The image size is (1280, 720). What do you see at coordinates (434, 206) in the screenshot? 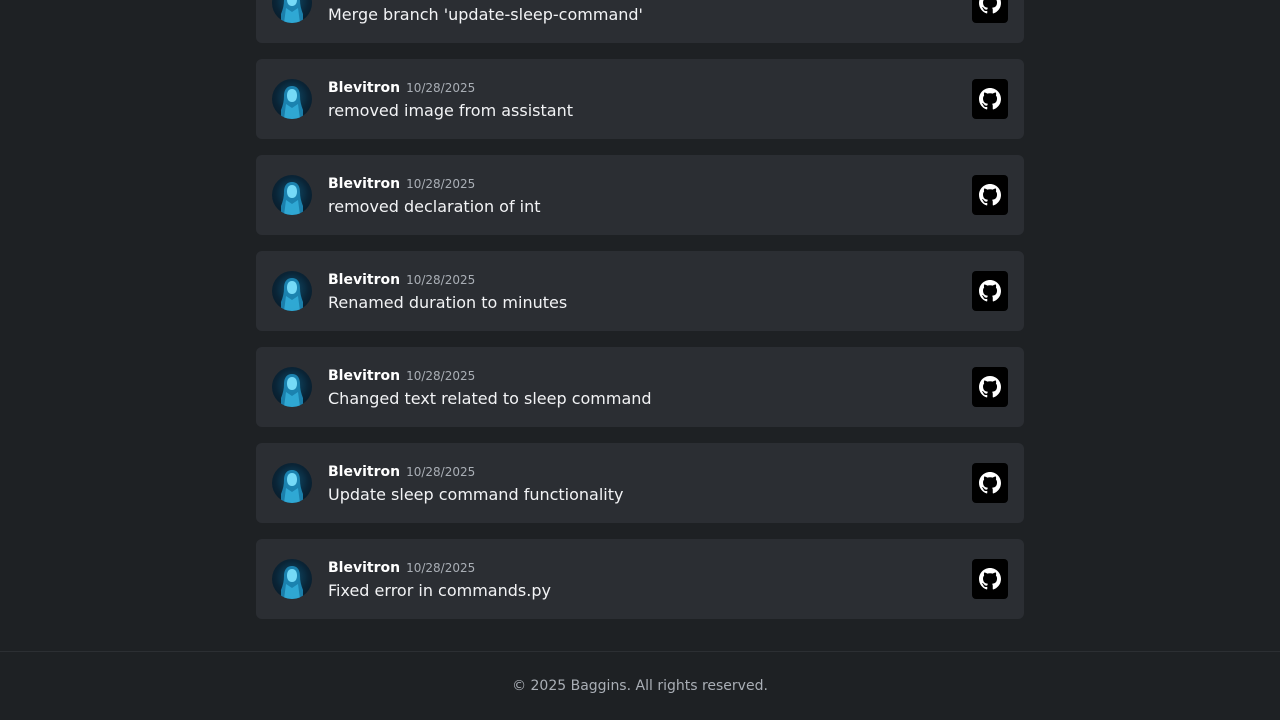
I see `commit-message: removed declaration of int` at bounding box center [434, 206].